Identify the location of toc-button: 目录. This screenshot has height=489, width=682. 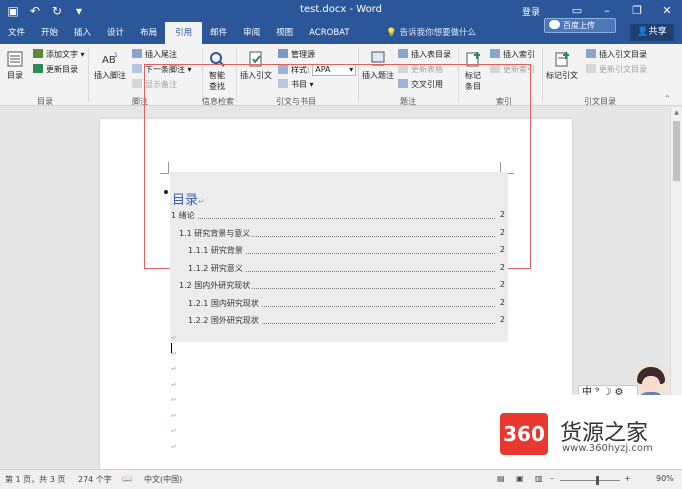
(15, 65).